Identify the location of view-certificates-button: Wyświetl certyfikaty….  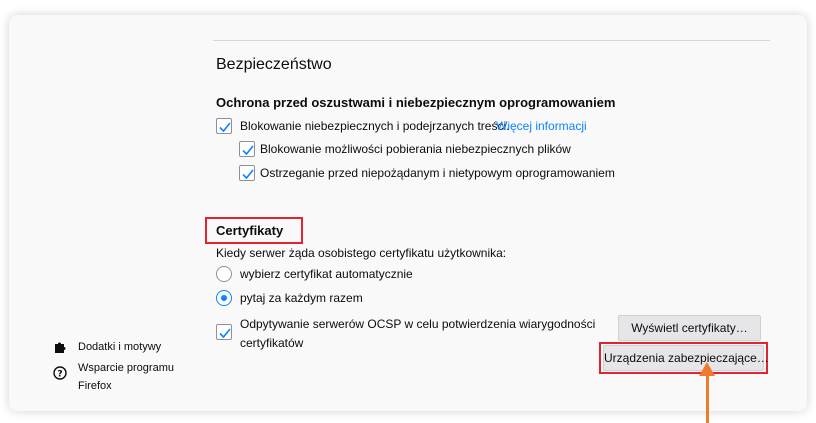
(689, 328).